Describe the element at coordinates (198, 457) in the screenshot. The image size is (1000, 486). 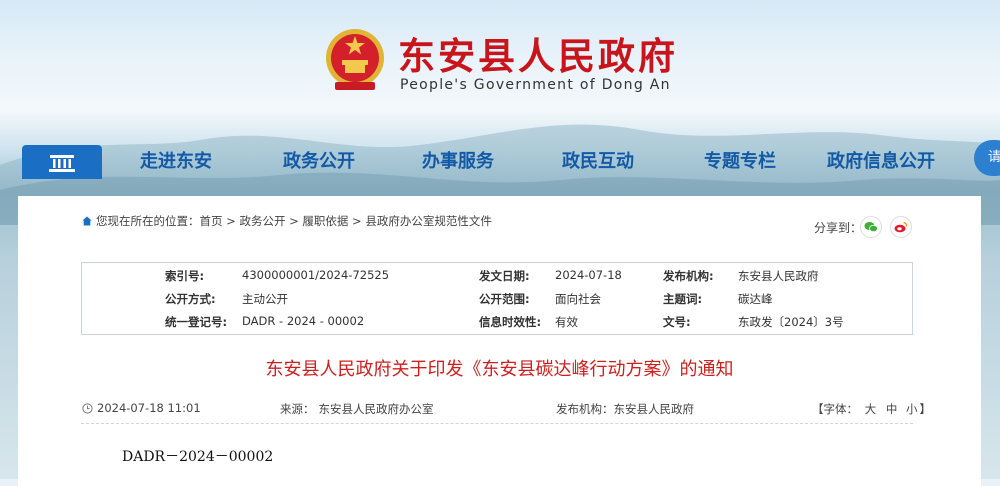
I see `document-registration-number: DADR－2024－00002` at that location.